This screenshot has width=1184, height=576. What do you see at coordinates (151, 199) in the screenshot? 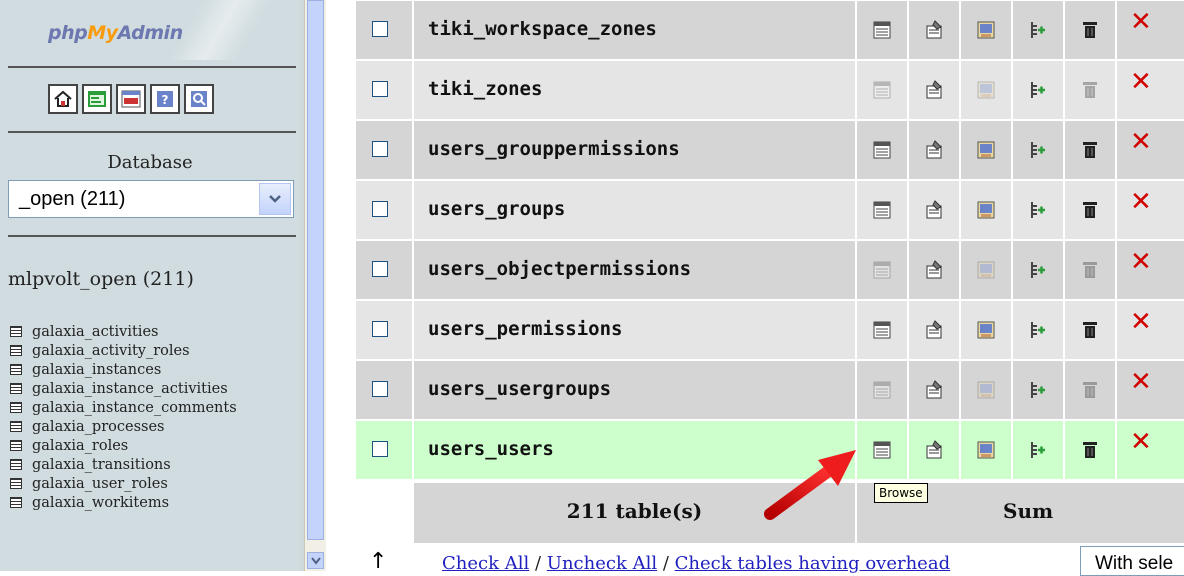
I see `database-select: _open (211)` at bounding box center [151, 199].